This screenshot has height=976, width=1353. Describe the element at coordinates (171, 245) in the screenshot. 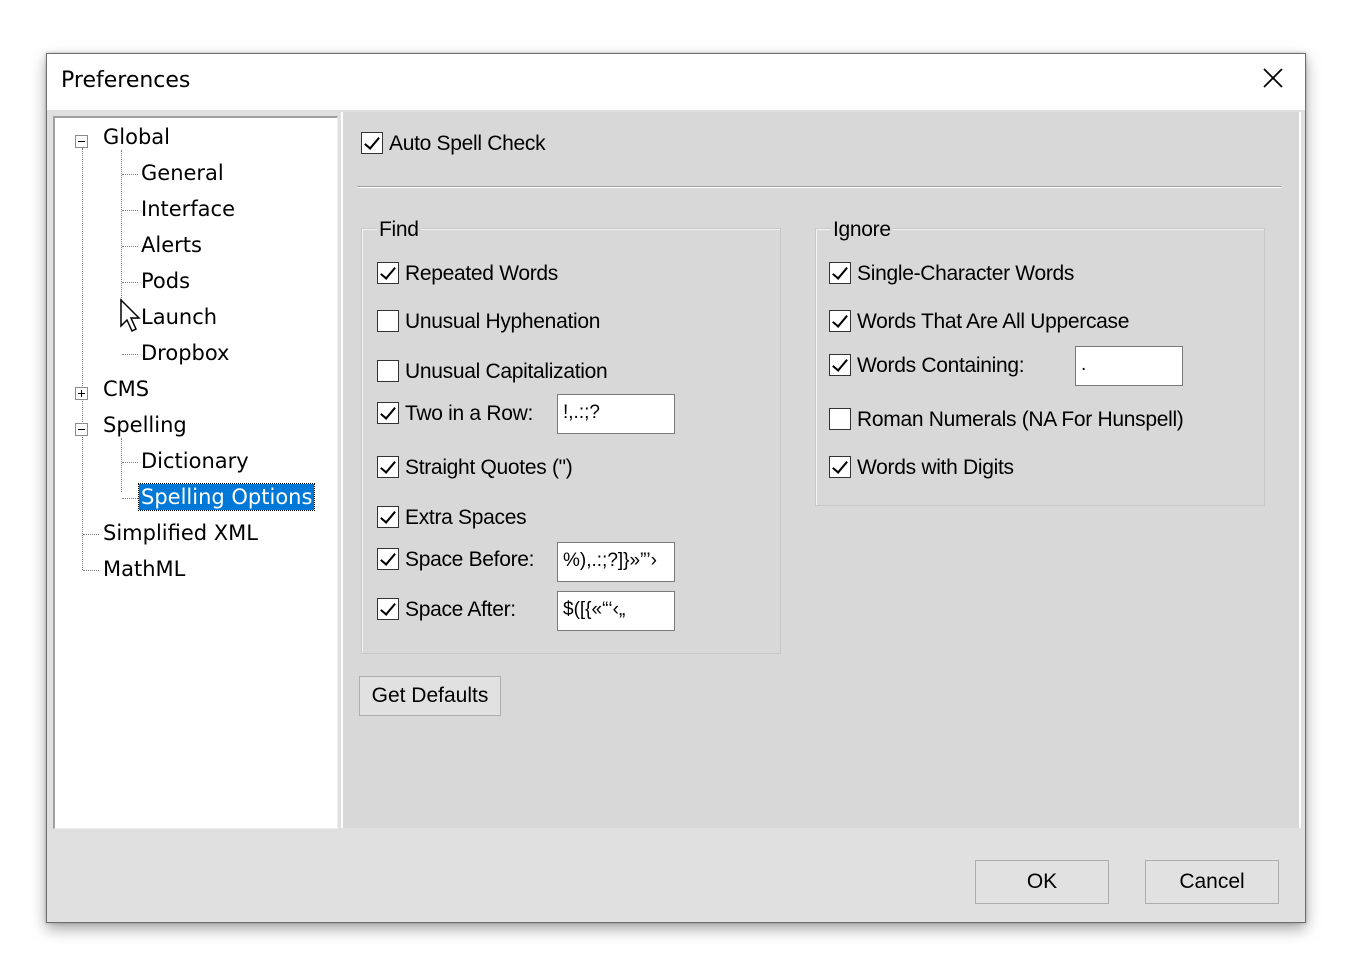

I see `tree-item-alerts: Alerts` at that location.